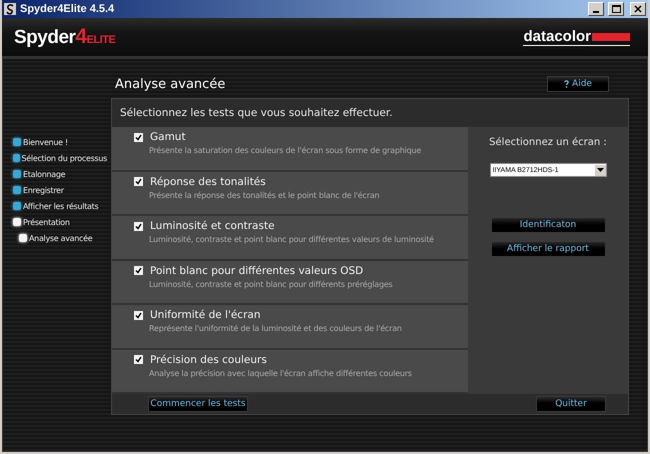 This screenshot has width=650, height=454. I want to click on test-title: Réponse des tonalités, so click(208, 182).